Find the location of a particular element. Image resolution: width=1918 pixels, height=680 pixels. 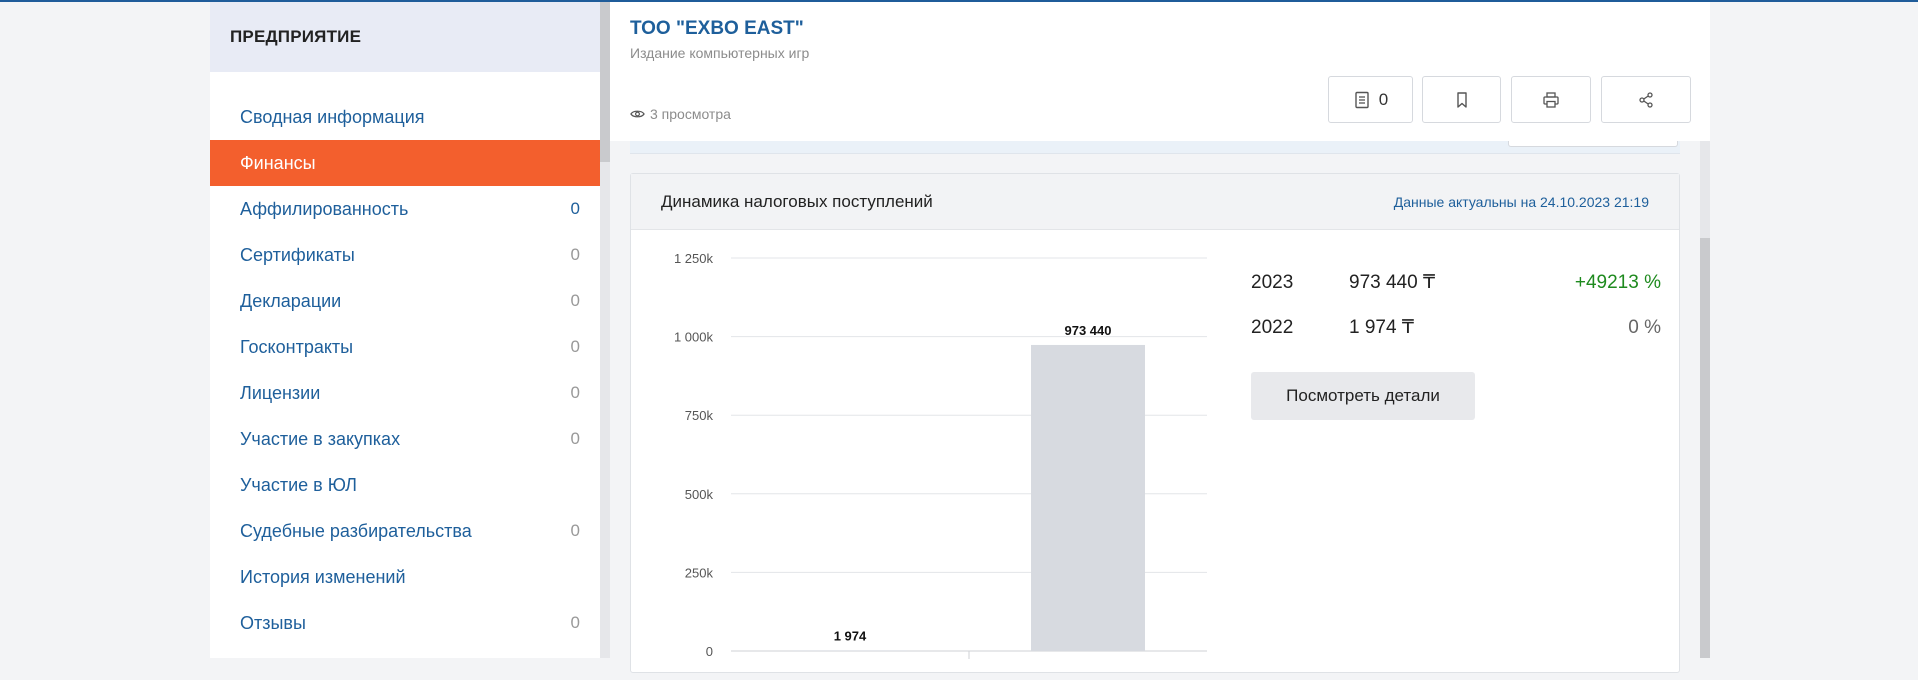

bar-value-label: 1 974 is located at coordinates (850, 635).